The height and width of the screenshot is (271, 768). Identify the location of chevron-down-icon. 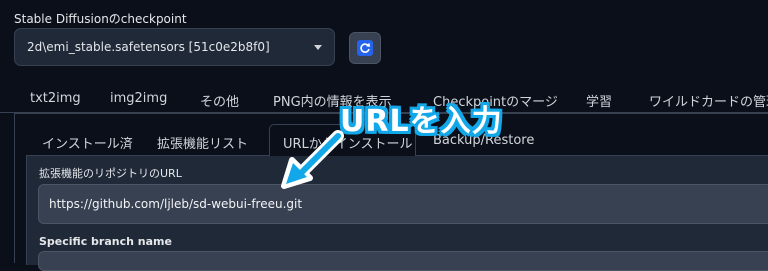
(318, 47).